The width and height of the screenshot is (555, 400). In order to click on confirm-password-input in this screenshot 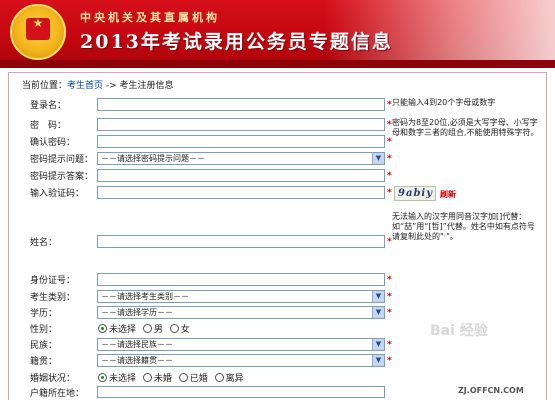, I will do `click(241, 141)`.